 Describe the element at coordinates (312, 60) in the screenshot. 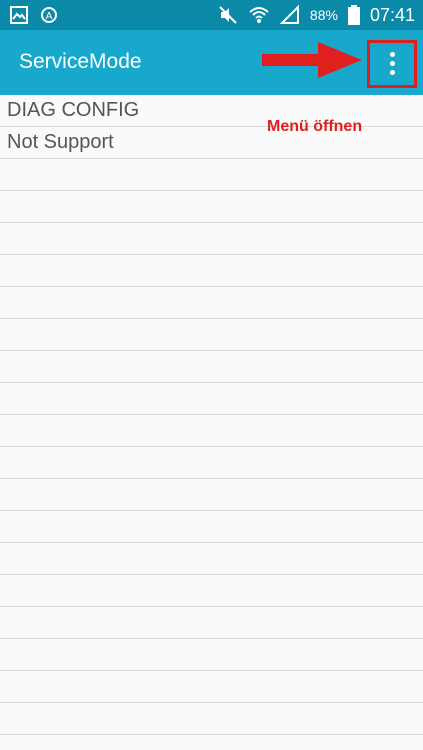

I see `arrow-annotation-icon` at that location.